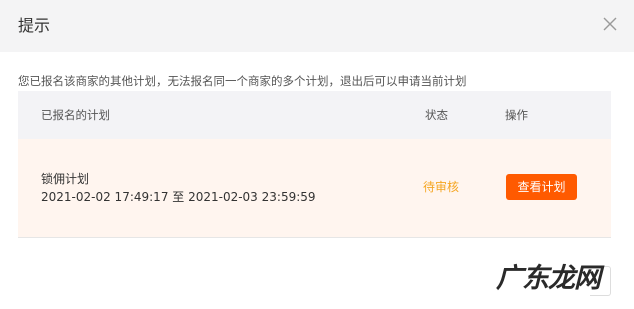 The image size is (634, 309). What do you see at coordinates (541, 187) in the screenshot?
I see `view-plan-button: 查看计划` at bounding box center [541, 187].